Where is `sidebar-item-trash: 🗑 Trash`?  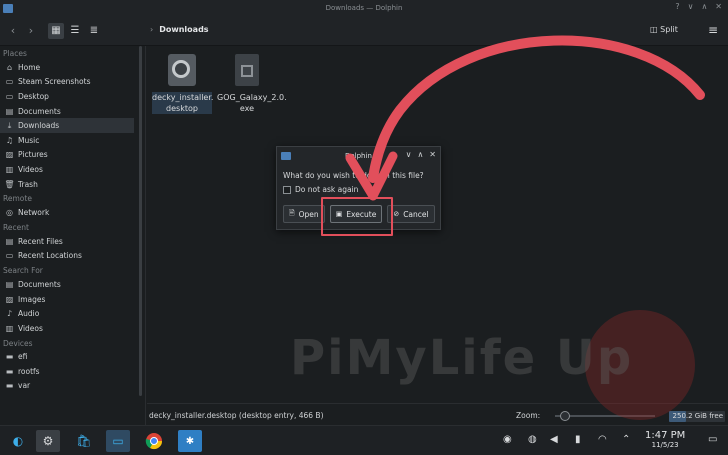
sidebar-item-trash: 🗑 Trash is located at coordinates (72, 184).